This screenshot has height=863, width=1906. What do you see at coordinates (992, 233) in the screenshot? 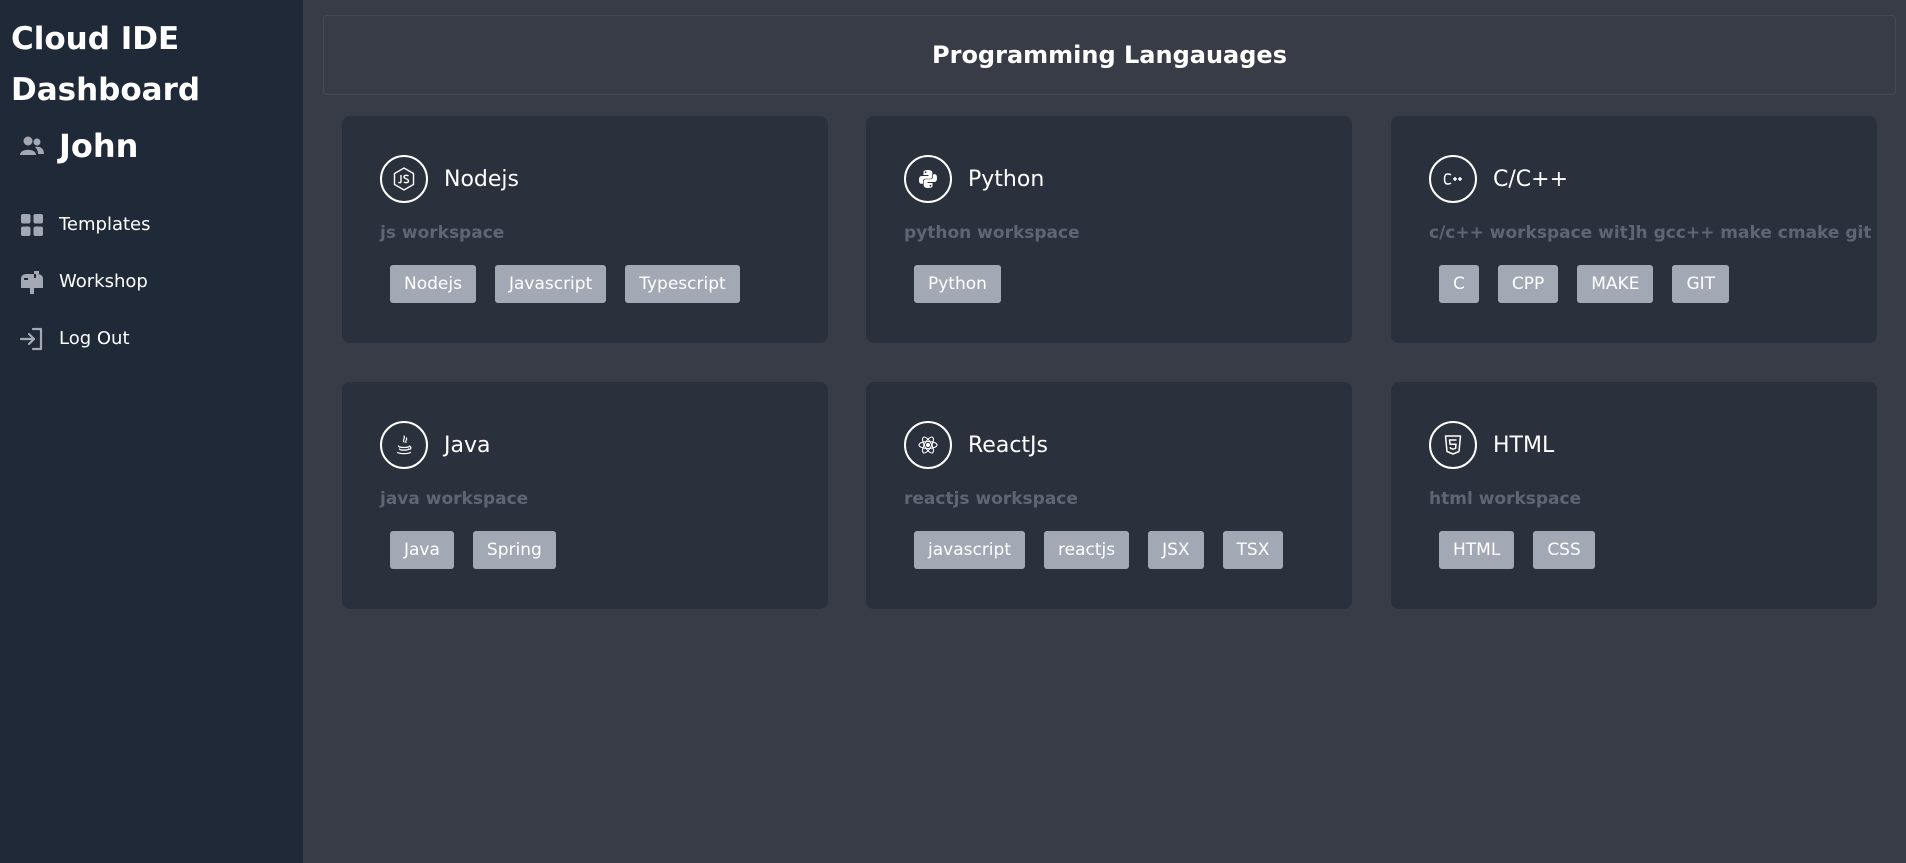
I see `card-description: python workspace` at bounding box center [992, 233].